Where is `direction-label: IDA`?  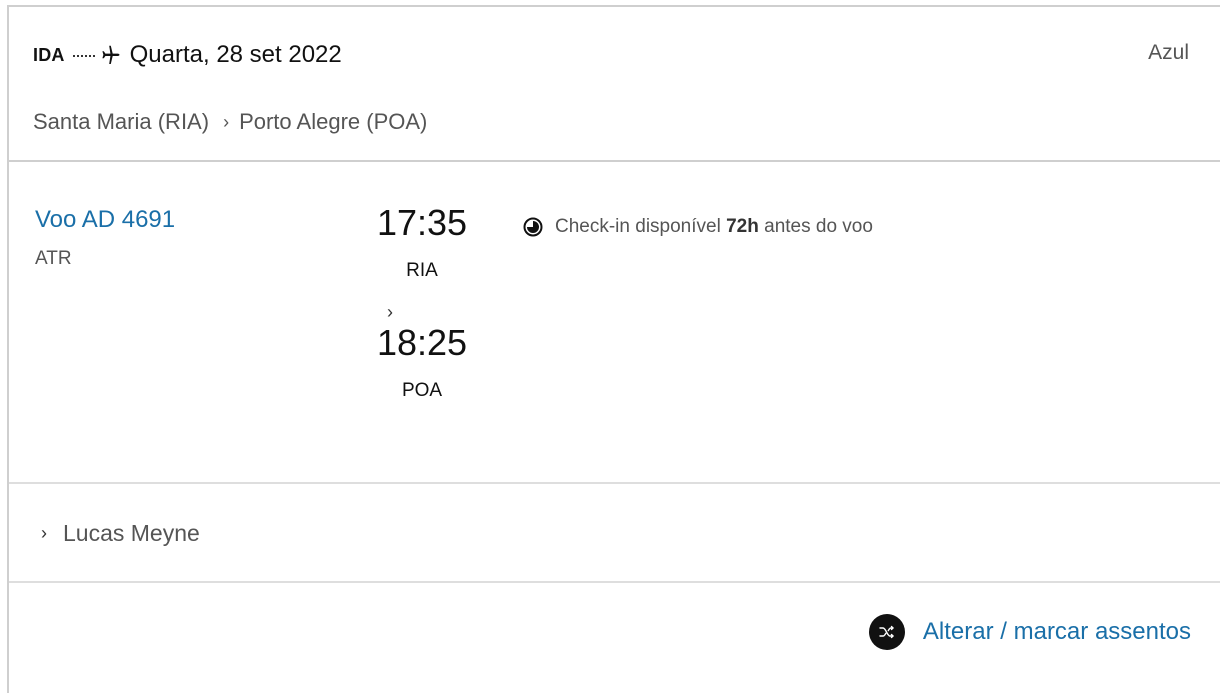 direction-label: IDA is located at coordinates (49, 54).